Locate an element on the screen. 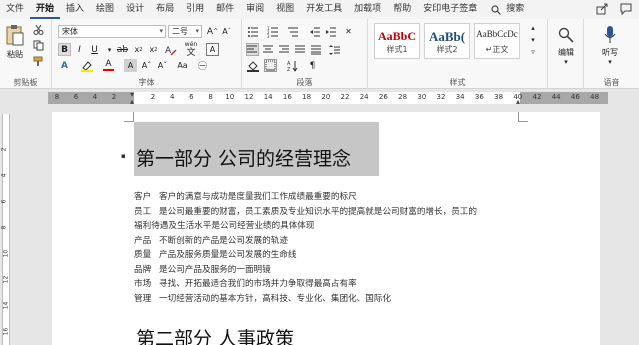  search-box: 搜索 is located at coordinates (506, 9).